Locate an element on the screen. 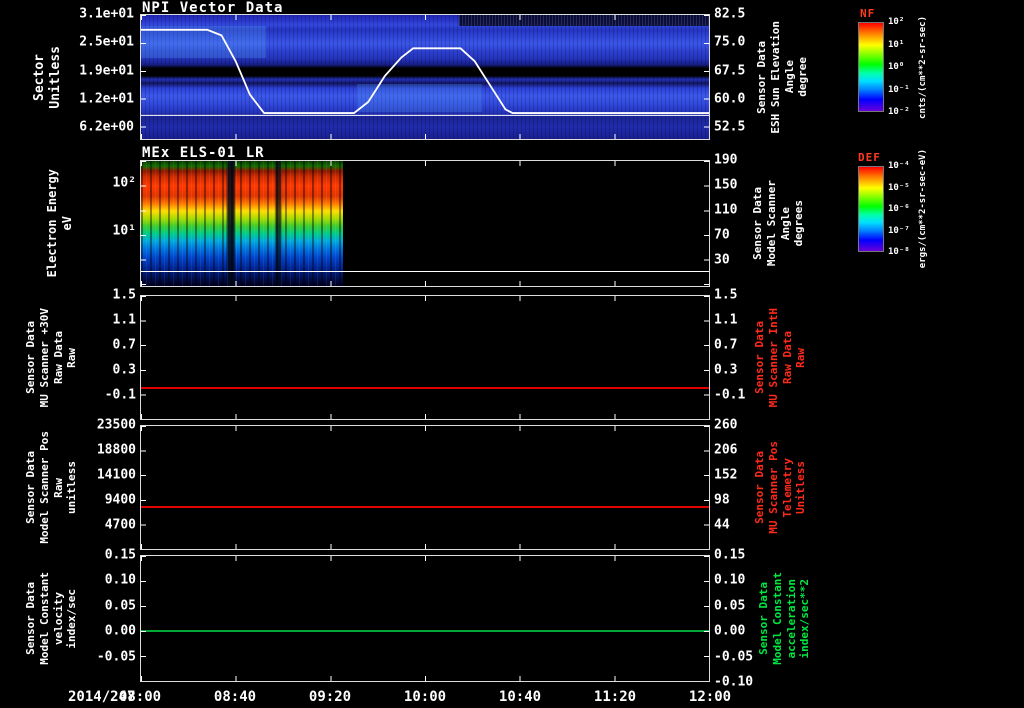 The width and height of the screenshot is (1024, 708). colorbar-tick-label: 10⁻⁶ is located at coordinates (899, 209).